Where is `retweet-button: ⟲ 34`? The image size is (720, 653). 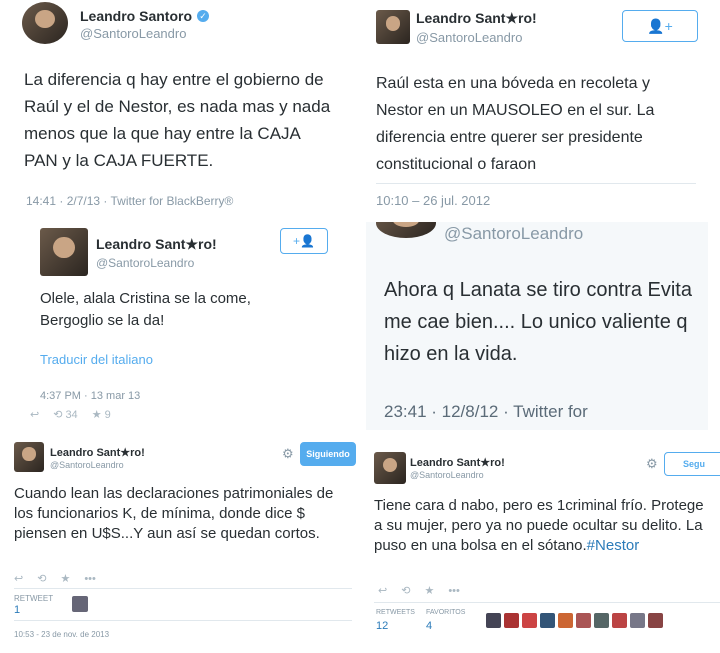
retweet-button: ⟲ 34 is located at coordinates (65, 415).